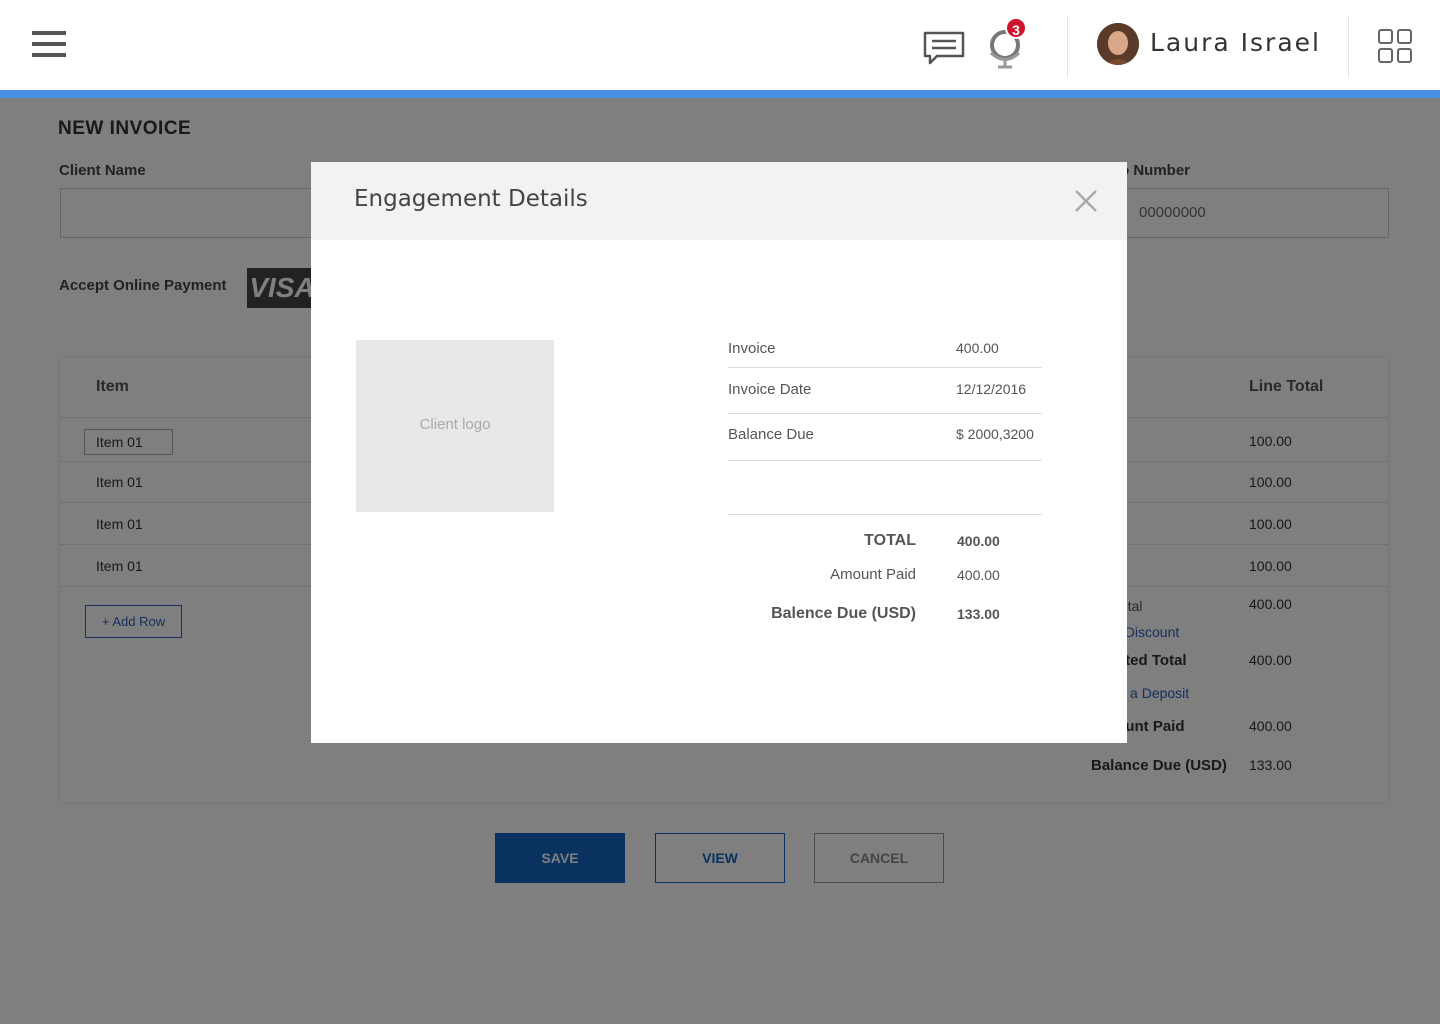 This screenshot has height=1024, width=1440. What do you see at coordinates (49, 45) in the screenshot?
I see `menu-icon` at bounding box center [49, 45].